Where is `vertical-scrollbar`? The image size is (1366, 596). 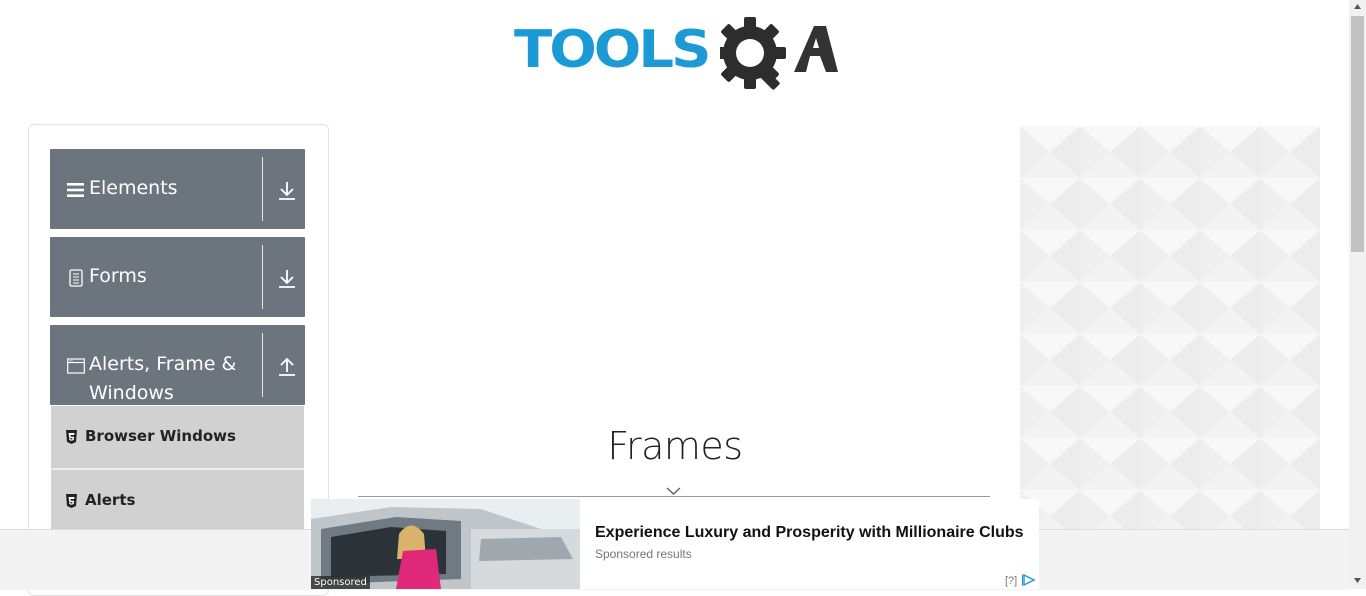 vertical-scrollbar is located at coordinates (1357, 294).